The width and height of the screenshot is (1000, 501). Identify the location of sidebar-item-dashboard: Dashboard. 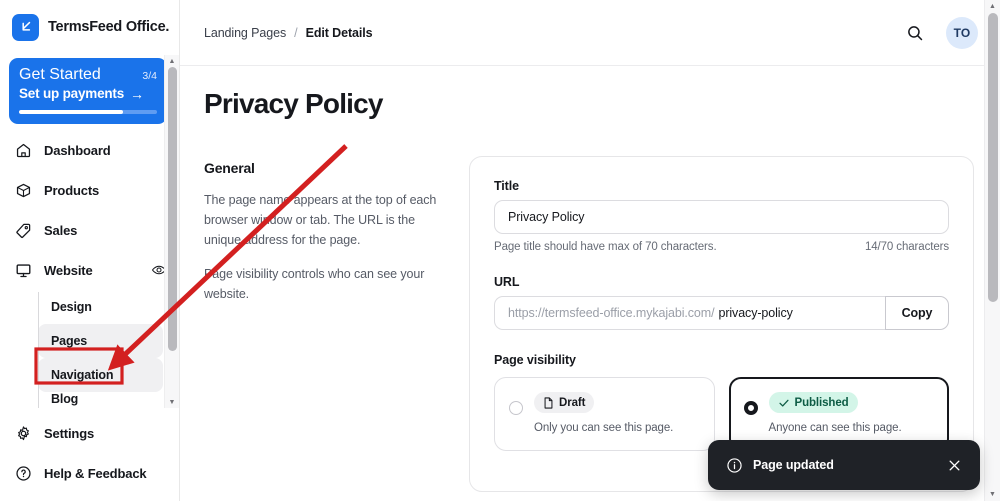
(89, 150).